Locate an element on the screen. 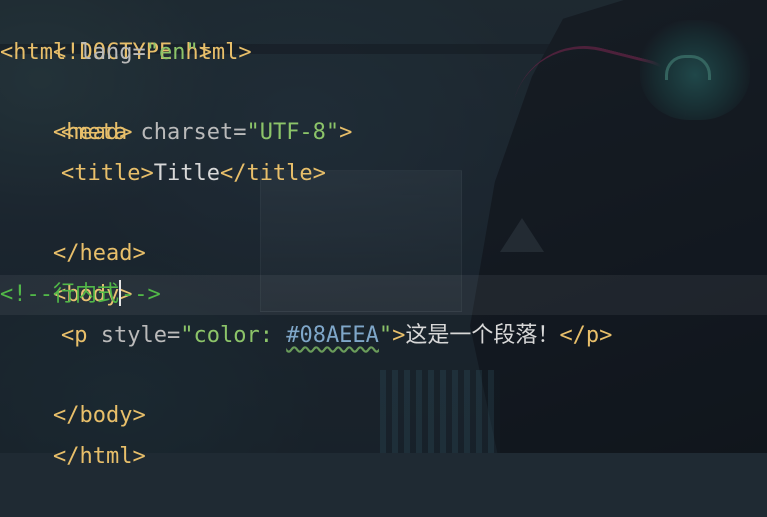 The width and height of the screenshot is (767, 517). code-line-5: <title>Title</title> is located at coordinates (383, 174).